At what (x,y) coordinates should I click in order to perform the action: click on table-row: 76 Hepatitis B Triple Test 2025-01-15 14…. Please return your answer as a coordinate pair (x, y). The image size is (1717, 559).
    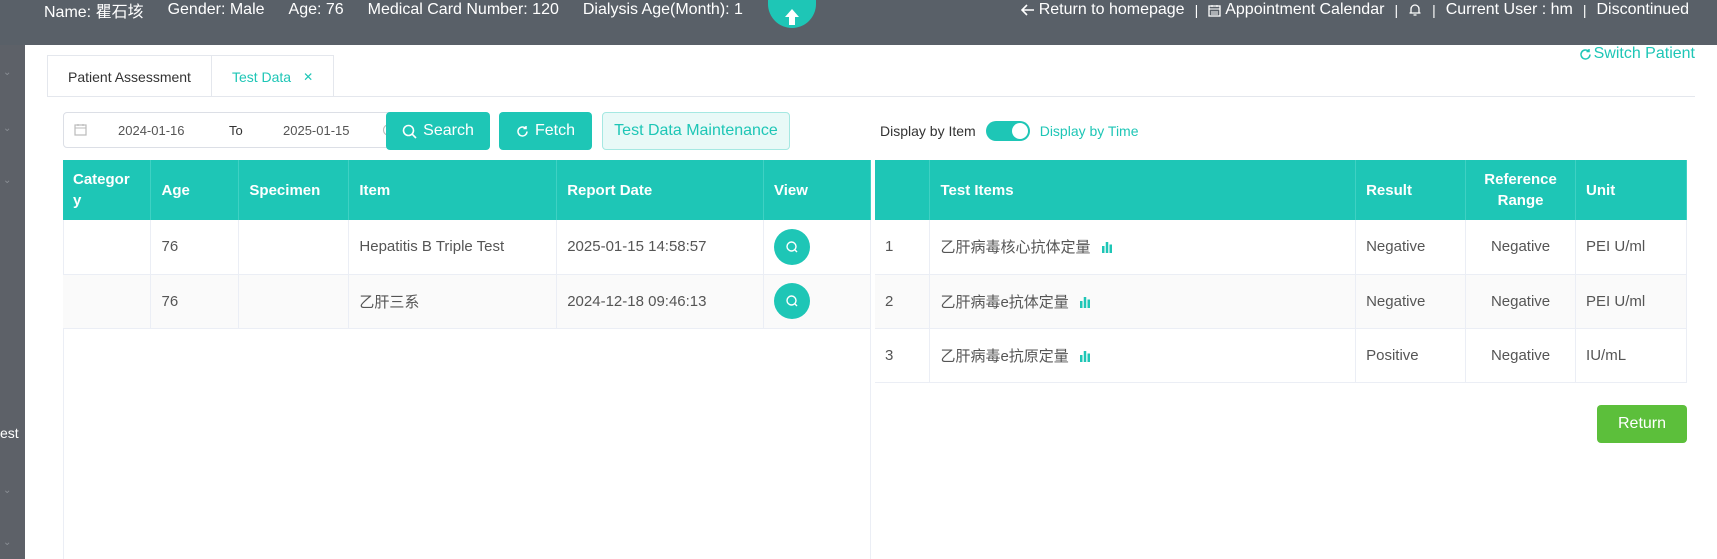
    Looking at the image, I should click on (467, 247).